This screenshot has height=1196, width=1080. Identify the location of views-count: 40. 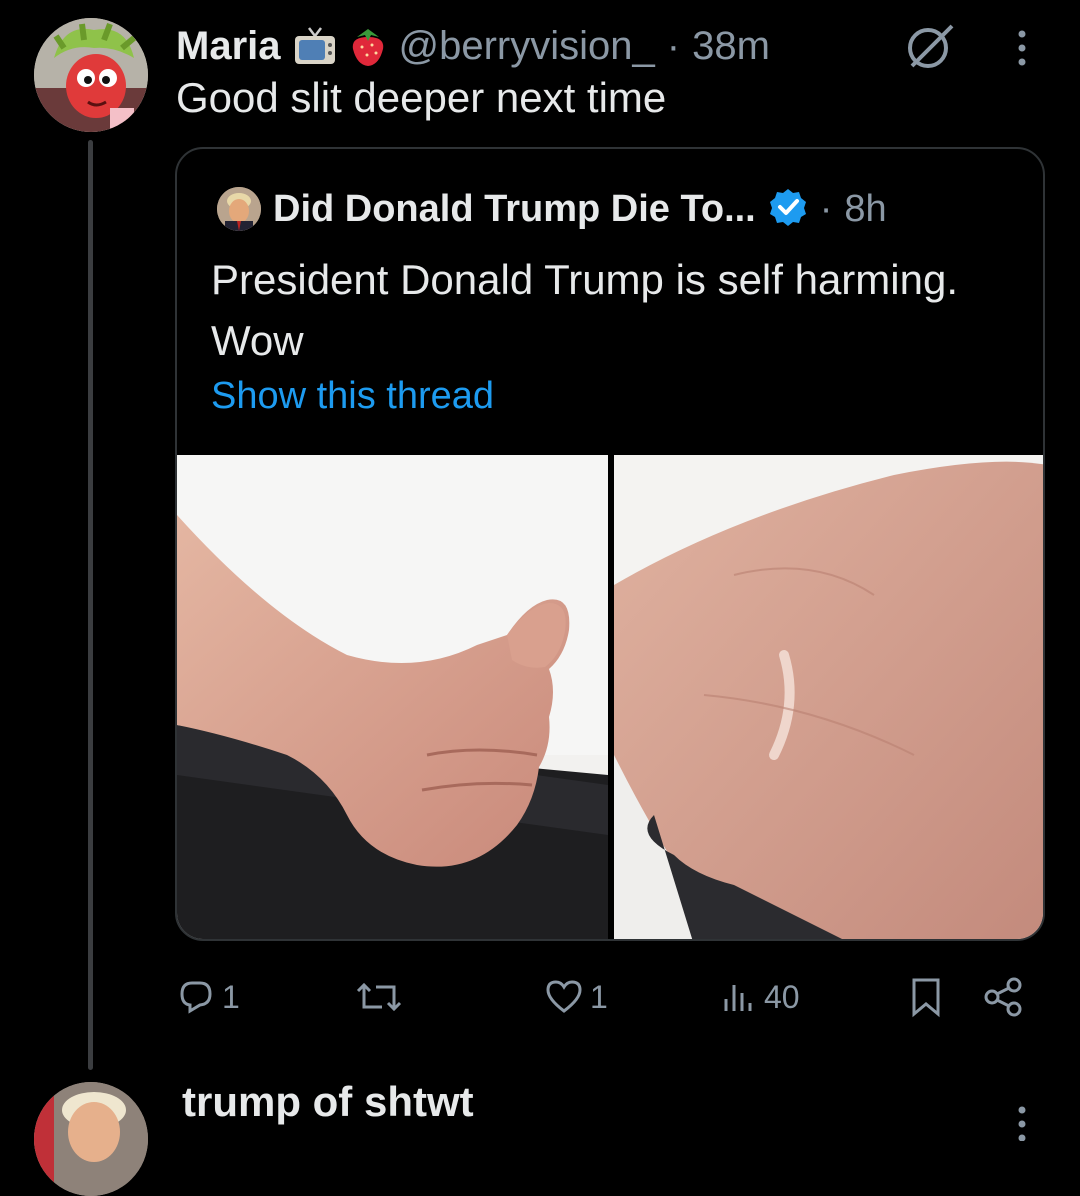
(782, 996).